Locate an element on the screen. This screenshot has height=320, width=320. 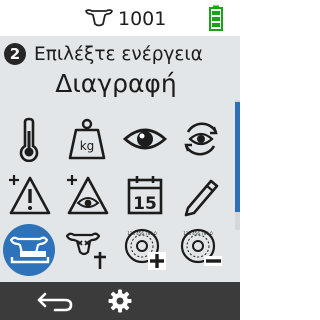
cow-head-icon is located at coordinates (99, 18).